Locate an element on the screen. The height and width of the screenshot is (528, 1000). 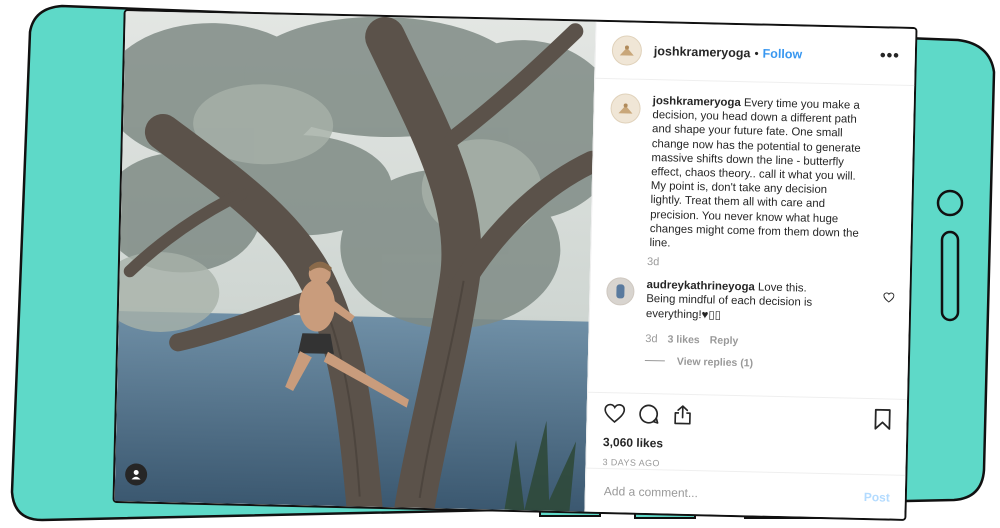
comment-composer: Post is located at coordinates (746, 493).